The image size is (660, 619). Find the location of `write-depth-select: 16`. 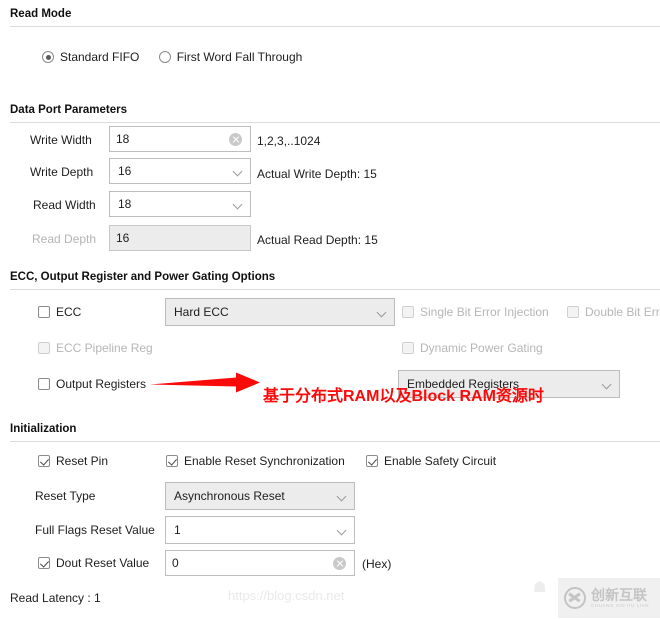

write-depth-select: 16 is located at coordinates (180, 171).